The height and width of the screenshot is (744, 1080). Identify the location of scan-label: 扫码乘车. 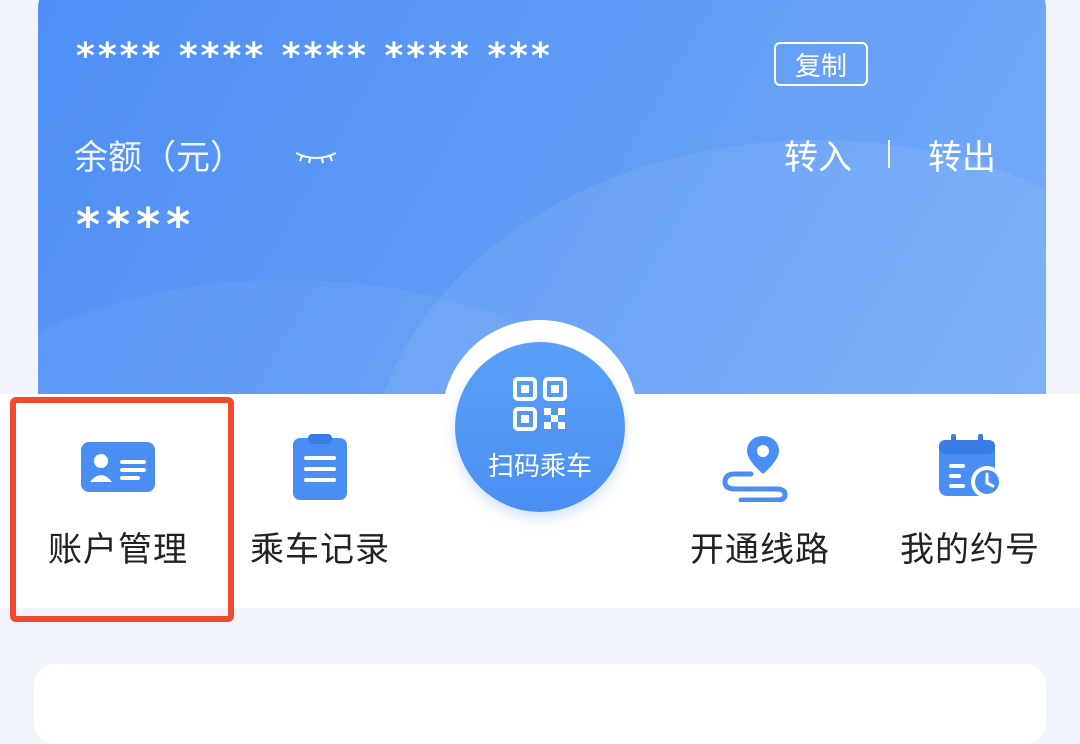
(539, 467).